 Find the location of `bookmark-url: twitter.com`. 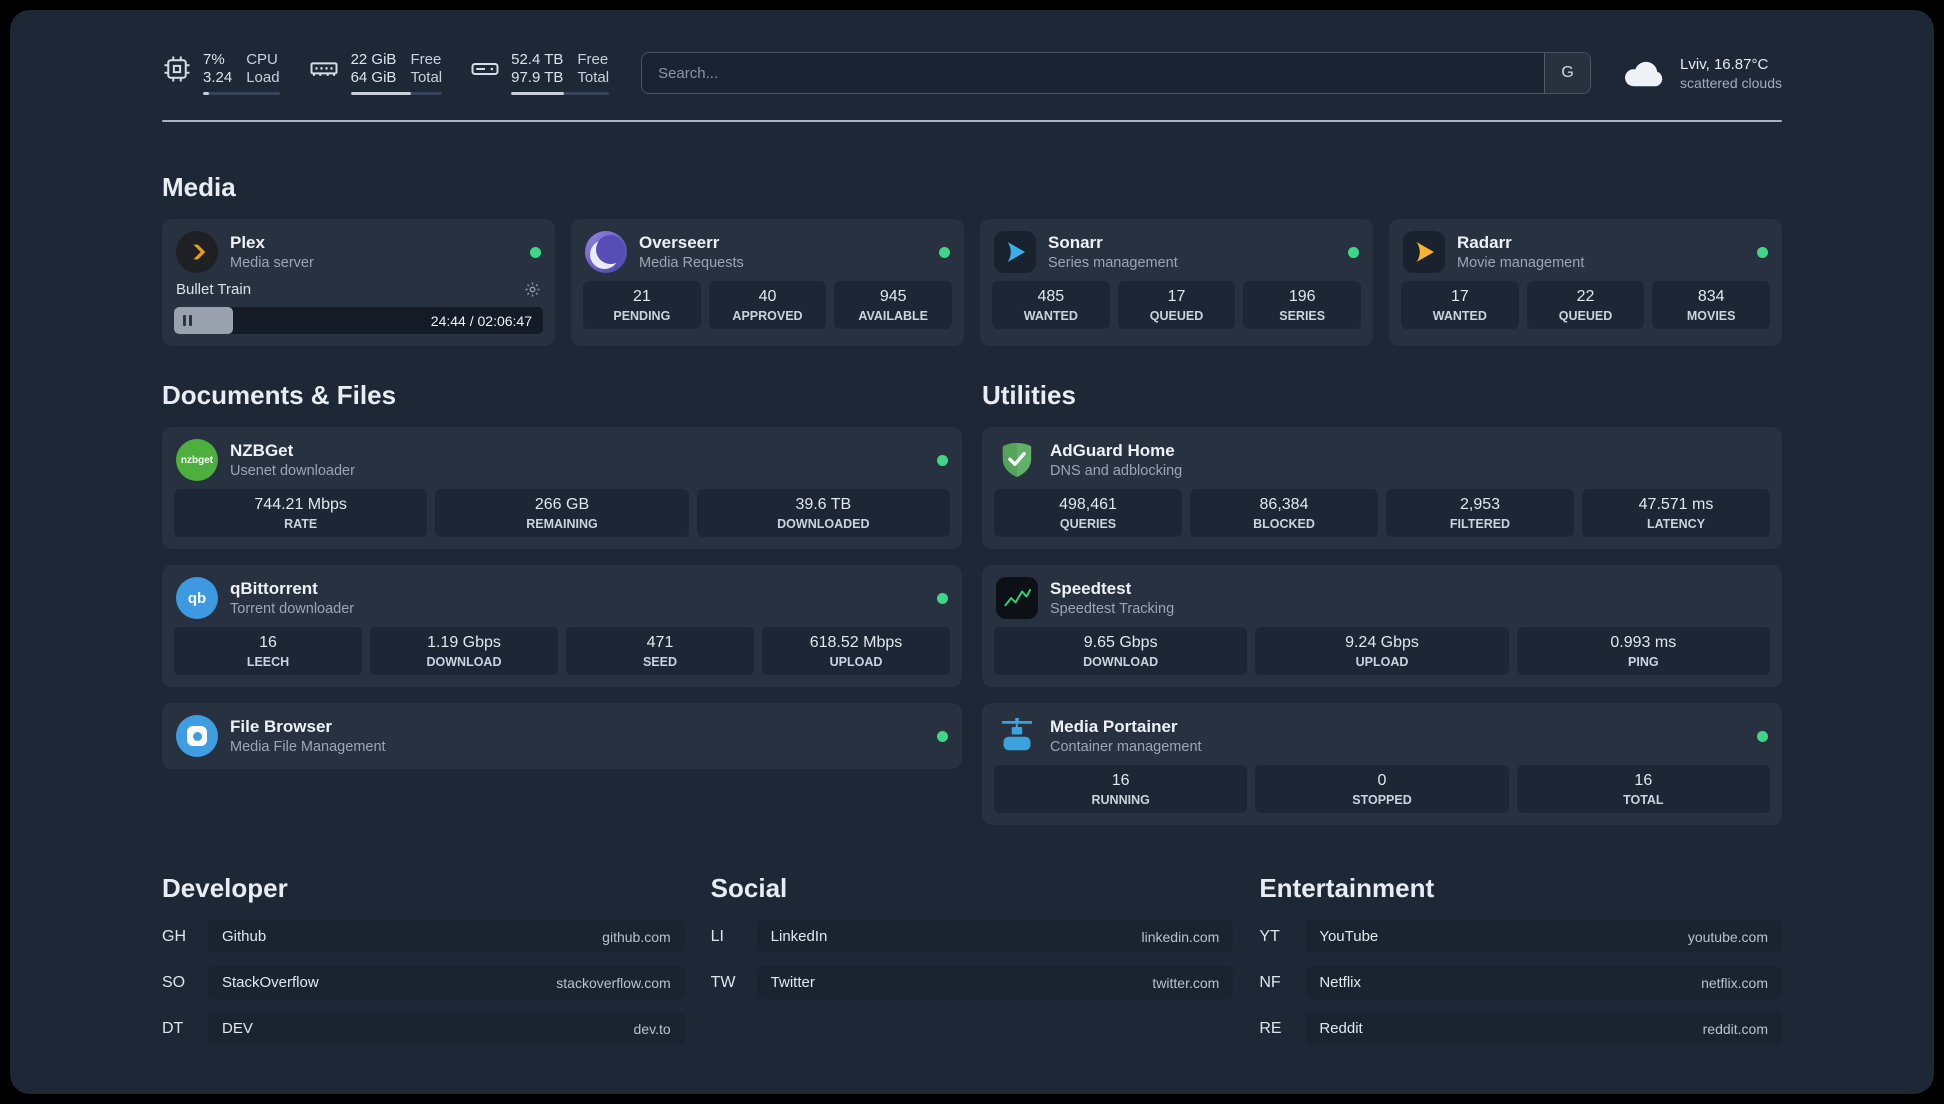

bookmark-url: twitter.com is located at coordinates (1186, 982).